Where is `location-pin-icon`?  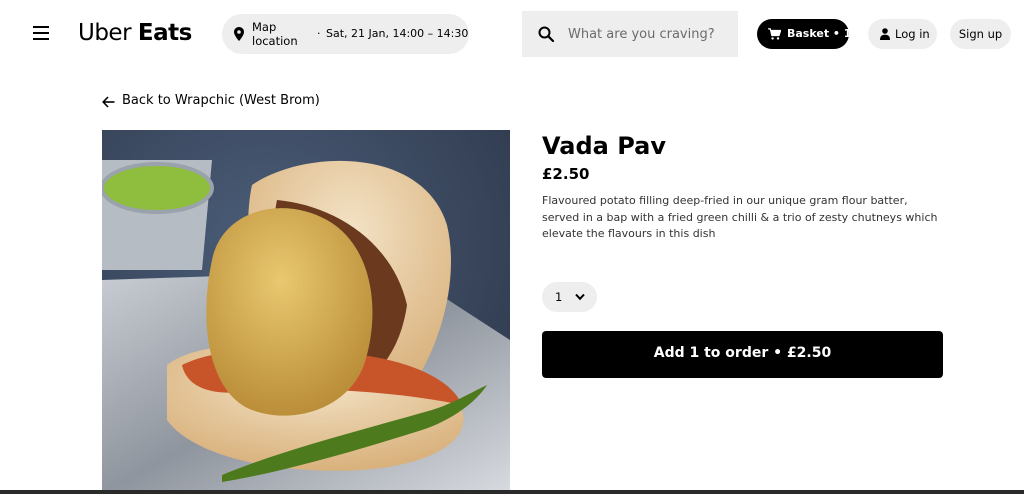 location-pin-icon is located at coordinates (239, 34).